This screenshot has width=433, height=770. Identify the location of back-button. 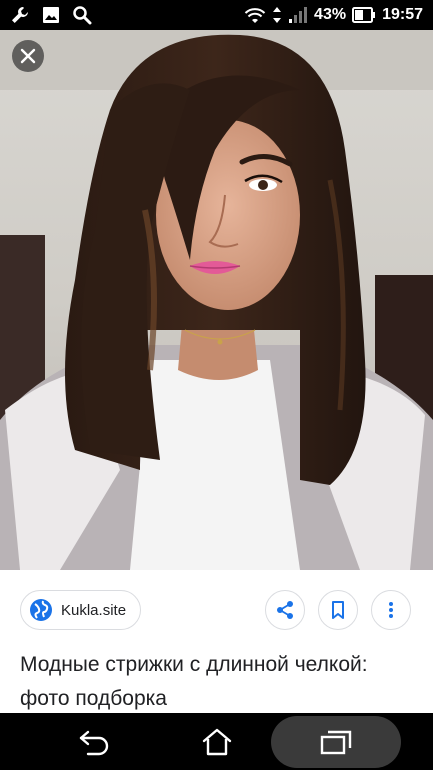
(95, 741).